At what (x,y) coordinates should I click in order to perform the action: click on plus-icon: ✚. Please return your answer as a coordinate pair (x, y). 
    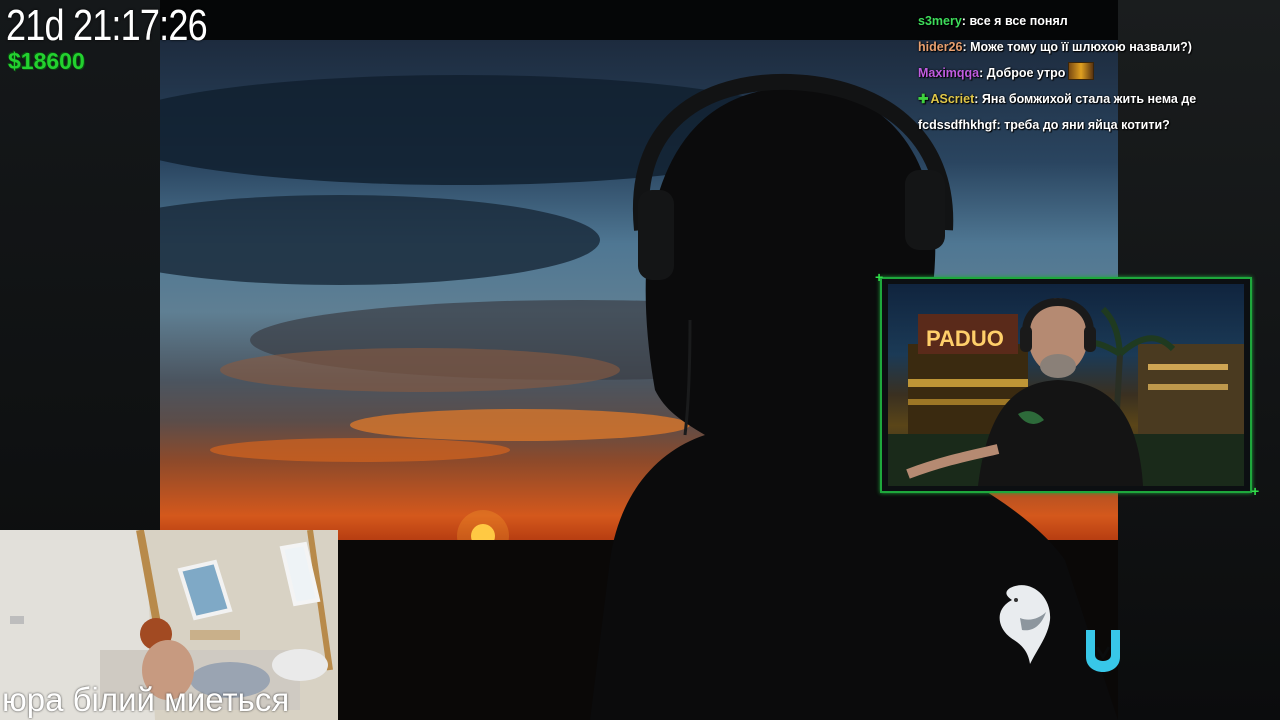
    Looking at the image, I should click on (923, 99).